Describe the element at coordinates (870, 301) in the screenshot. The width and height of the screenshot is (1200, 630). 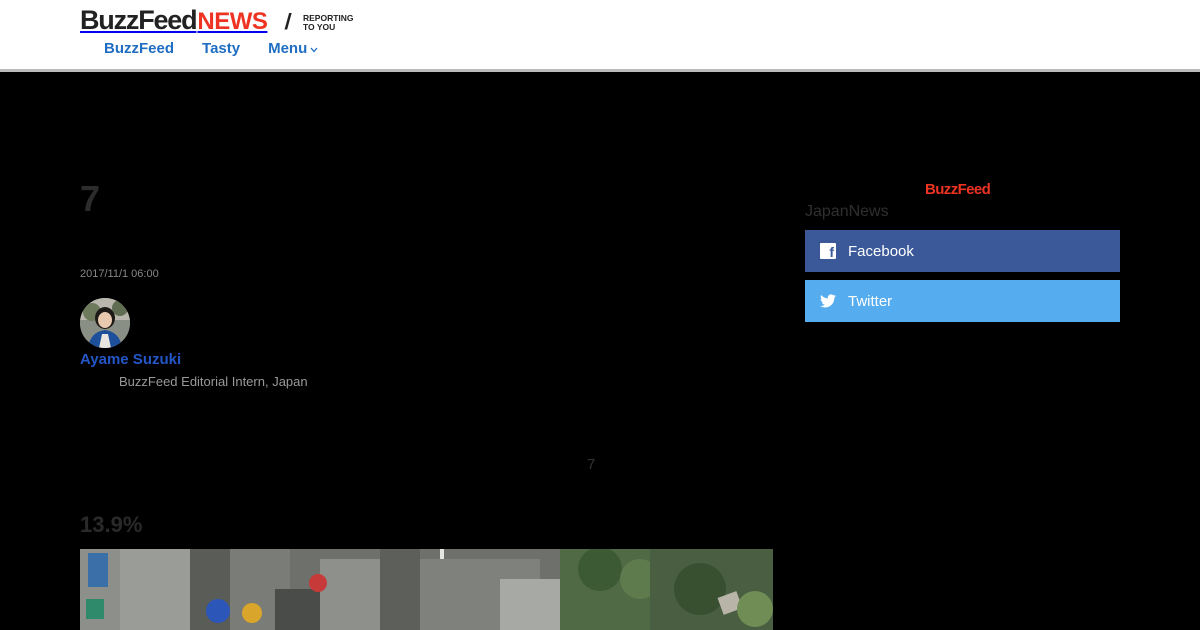
I see `share-label: Twitter` at that location.